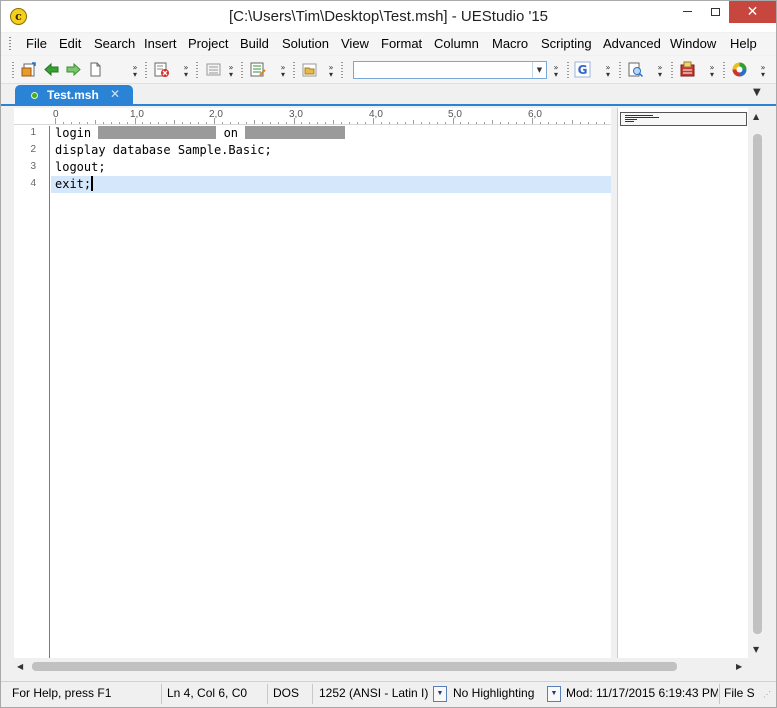 This screenshot has width=777, height=708. I want to click on document-search-icon, so click(635, 69).